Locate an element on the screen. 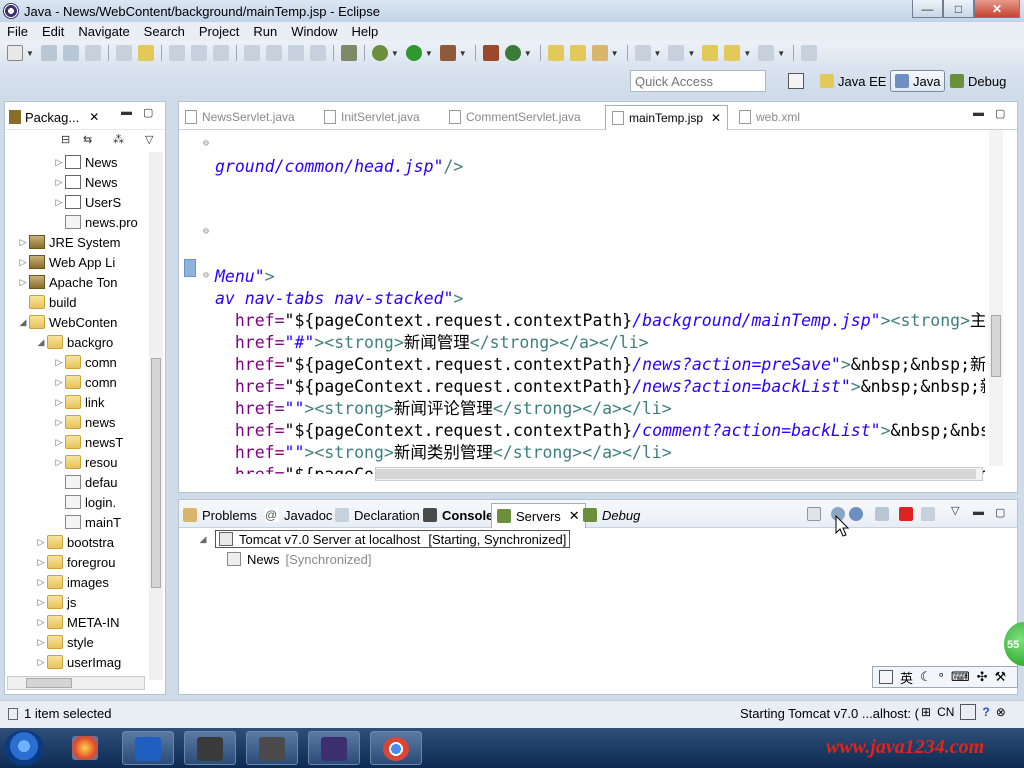 The image size is (1024, 768). tree-item: ▷ JRE System is located at coordinates (69, 242).